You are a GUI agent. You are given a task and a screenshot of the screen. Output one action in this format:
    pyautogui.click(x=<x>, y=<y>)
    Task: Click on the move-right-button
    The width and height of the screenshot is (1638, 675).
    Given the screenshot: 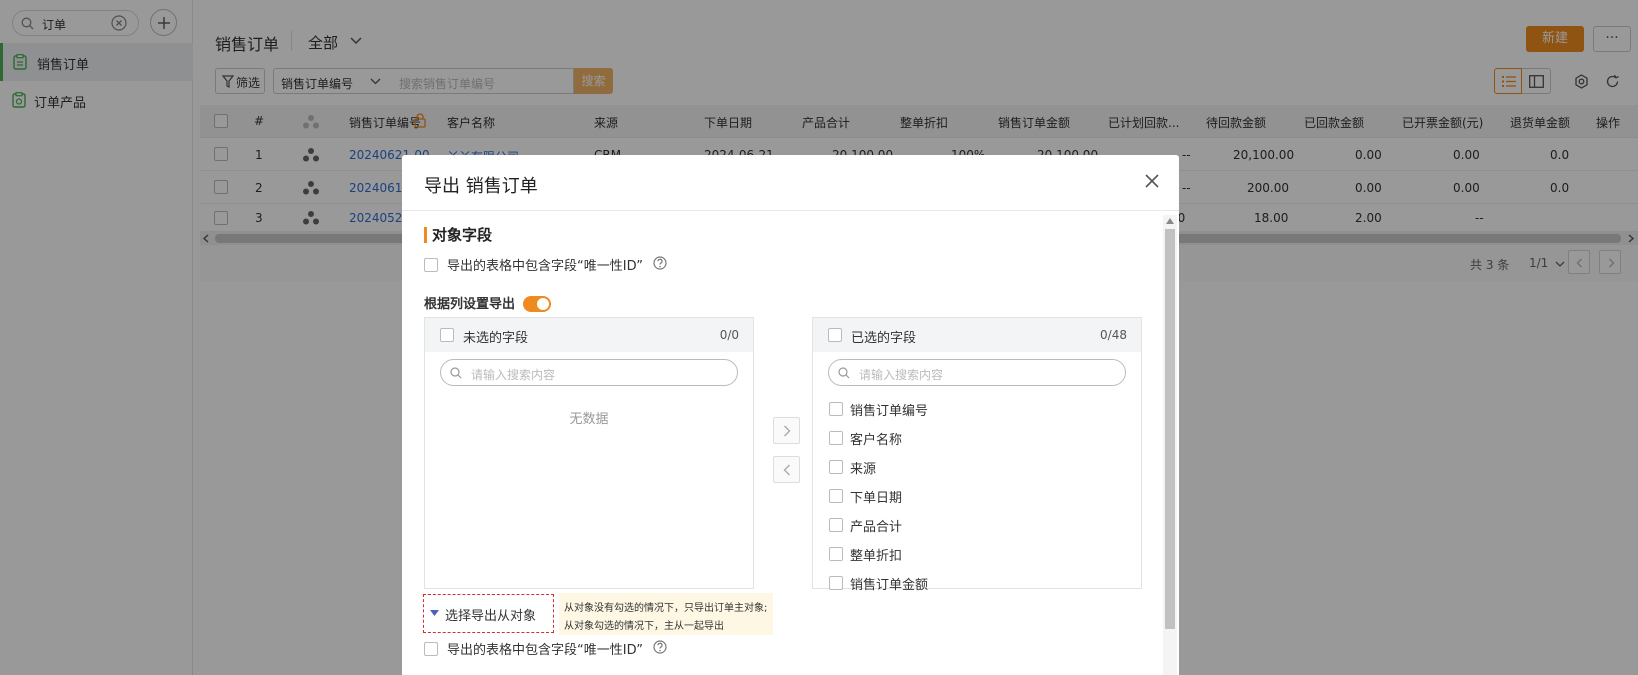 What is the action you would take?
    pyautogui.click(x=786, y=430)
    